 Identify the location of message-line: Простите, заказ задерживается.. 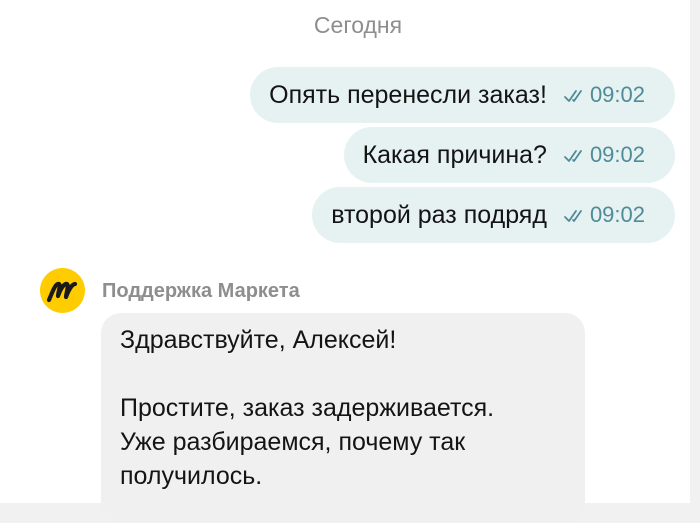
(307, 408).